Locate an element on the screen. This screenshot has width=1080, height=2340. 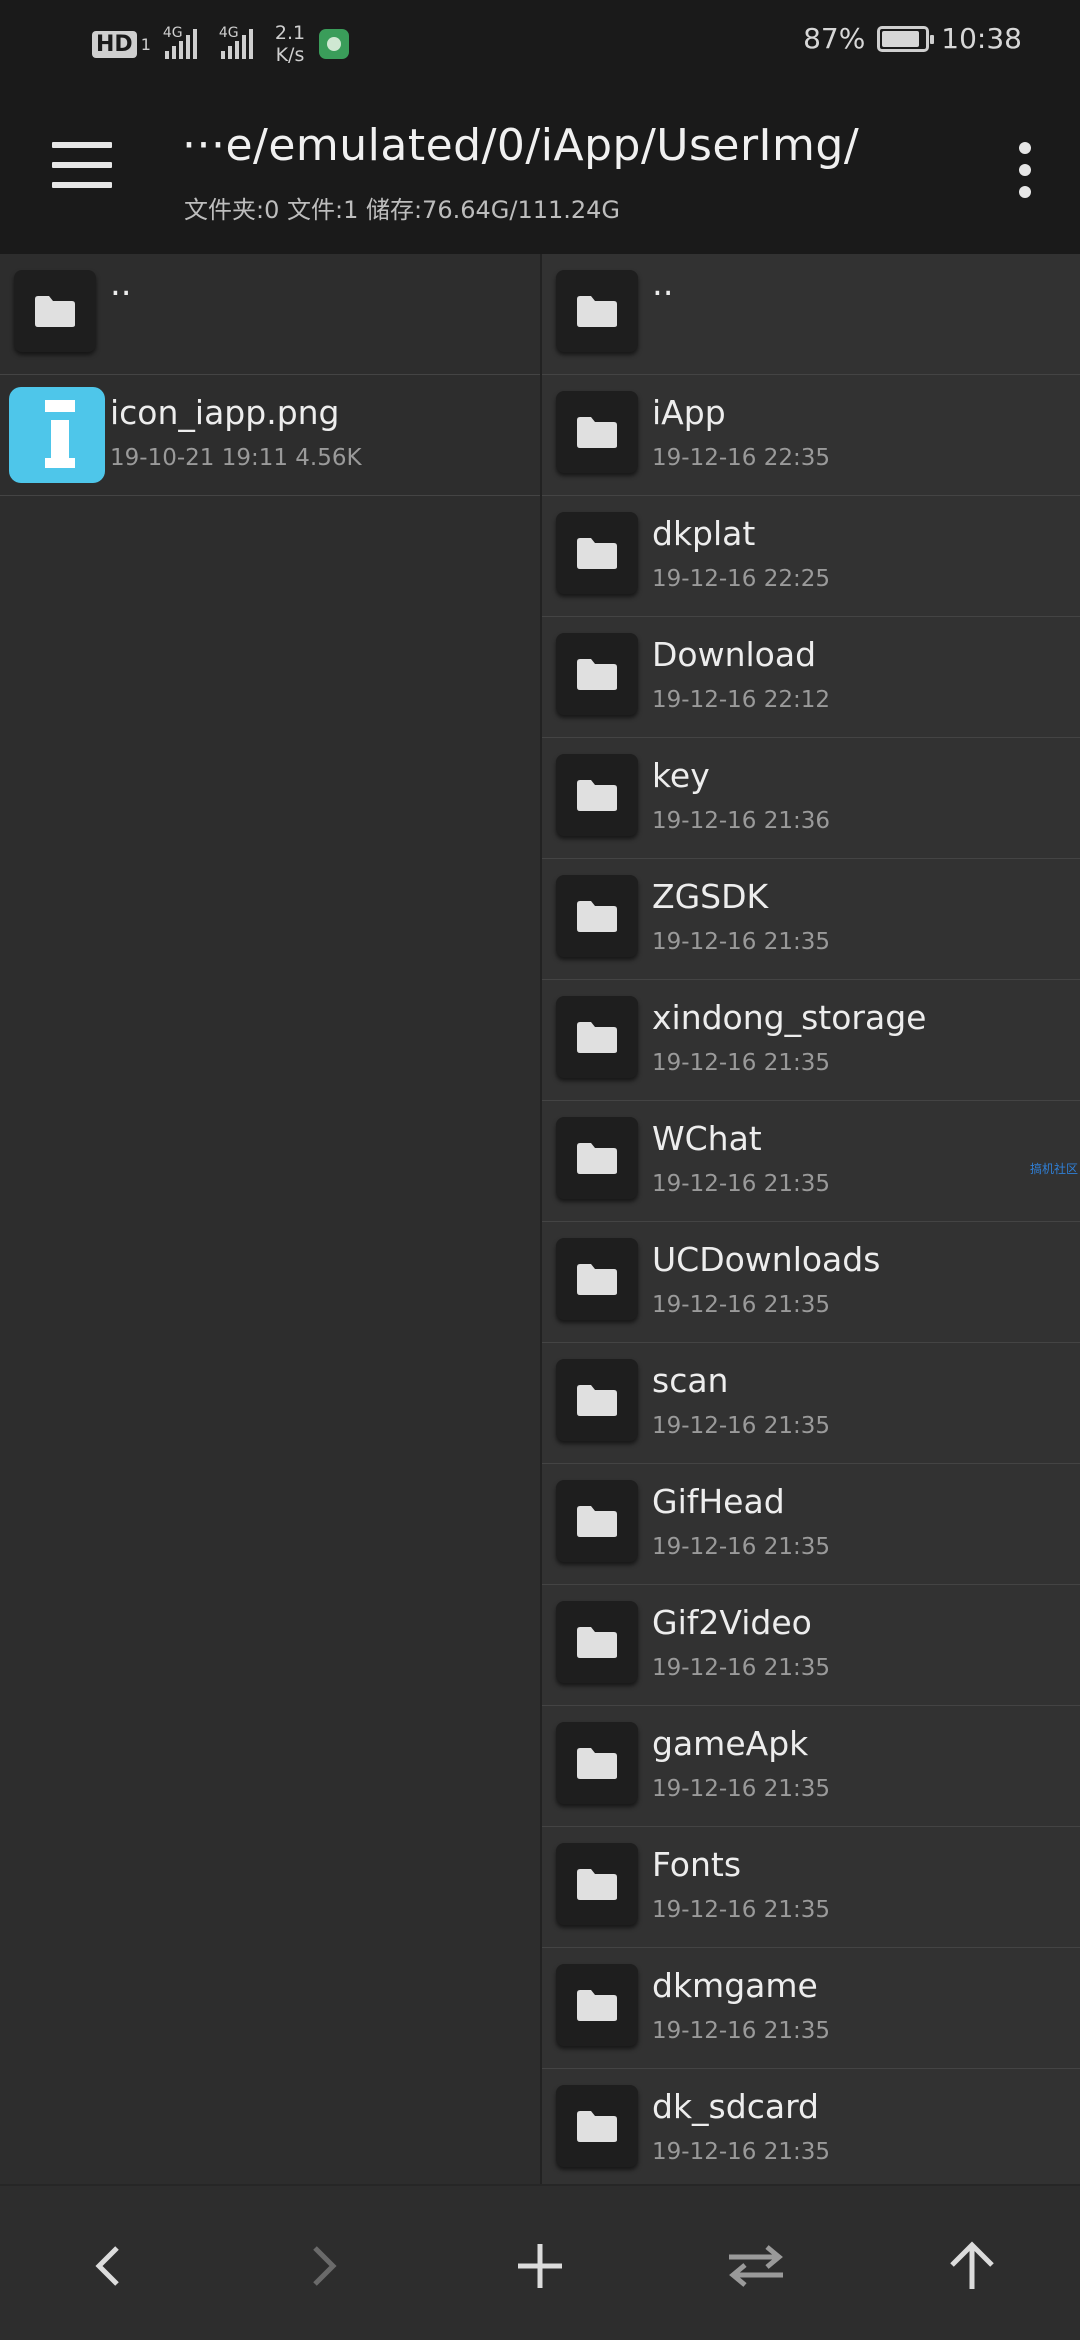
parent-folder-button is located at coordinates (972, 2266).